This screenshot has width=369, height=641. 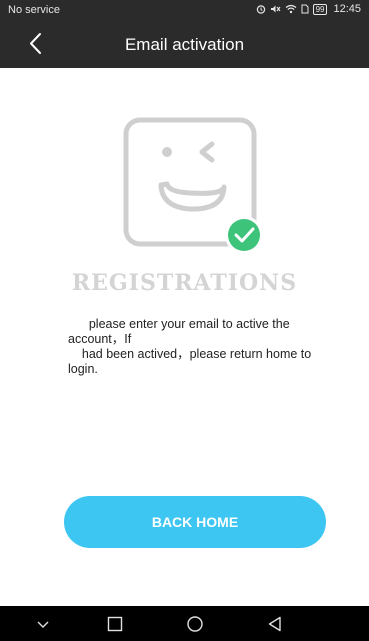 What do you see at coordinates (290, 9) in the screenshot?
I see `wifi-icon` at bounding box center [290, 9].